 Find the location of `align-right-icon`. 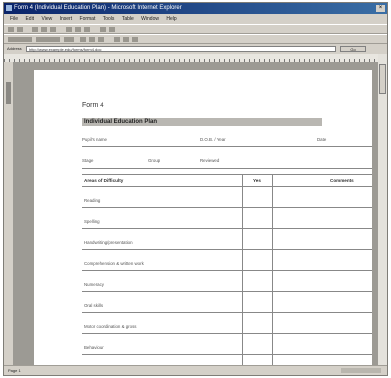

align-right-icon is located at coordinates (135, 39).